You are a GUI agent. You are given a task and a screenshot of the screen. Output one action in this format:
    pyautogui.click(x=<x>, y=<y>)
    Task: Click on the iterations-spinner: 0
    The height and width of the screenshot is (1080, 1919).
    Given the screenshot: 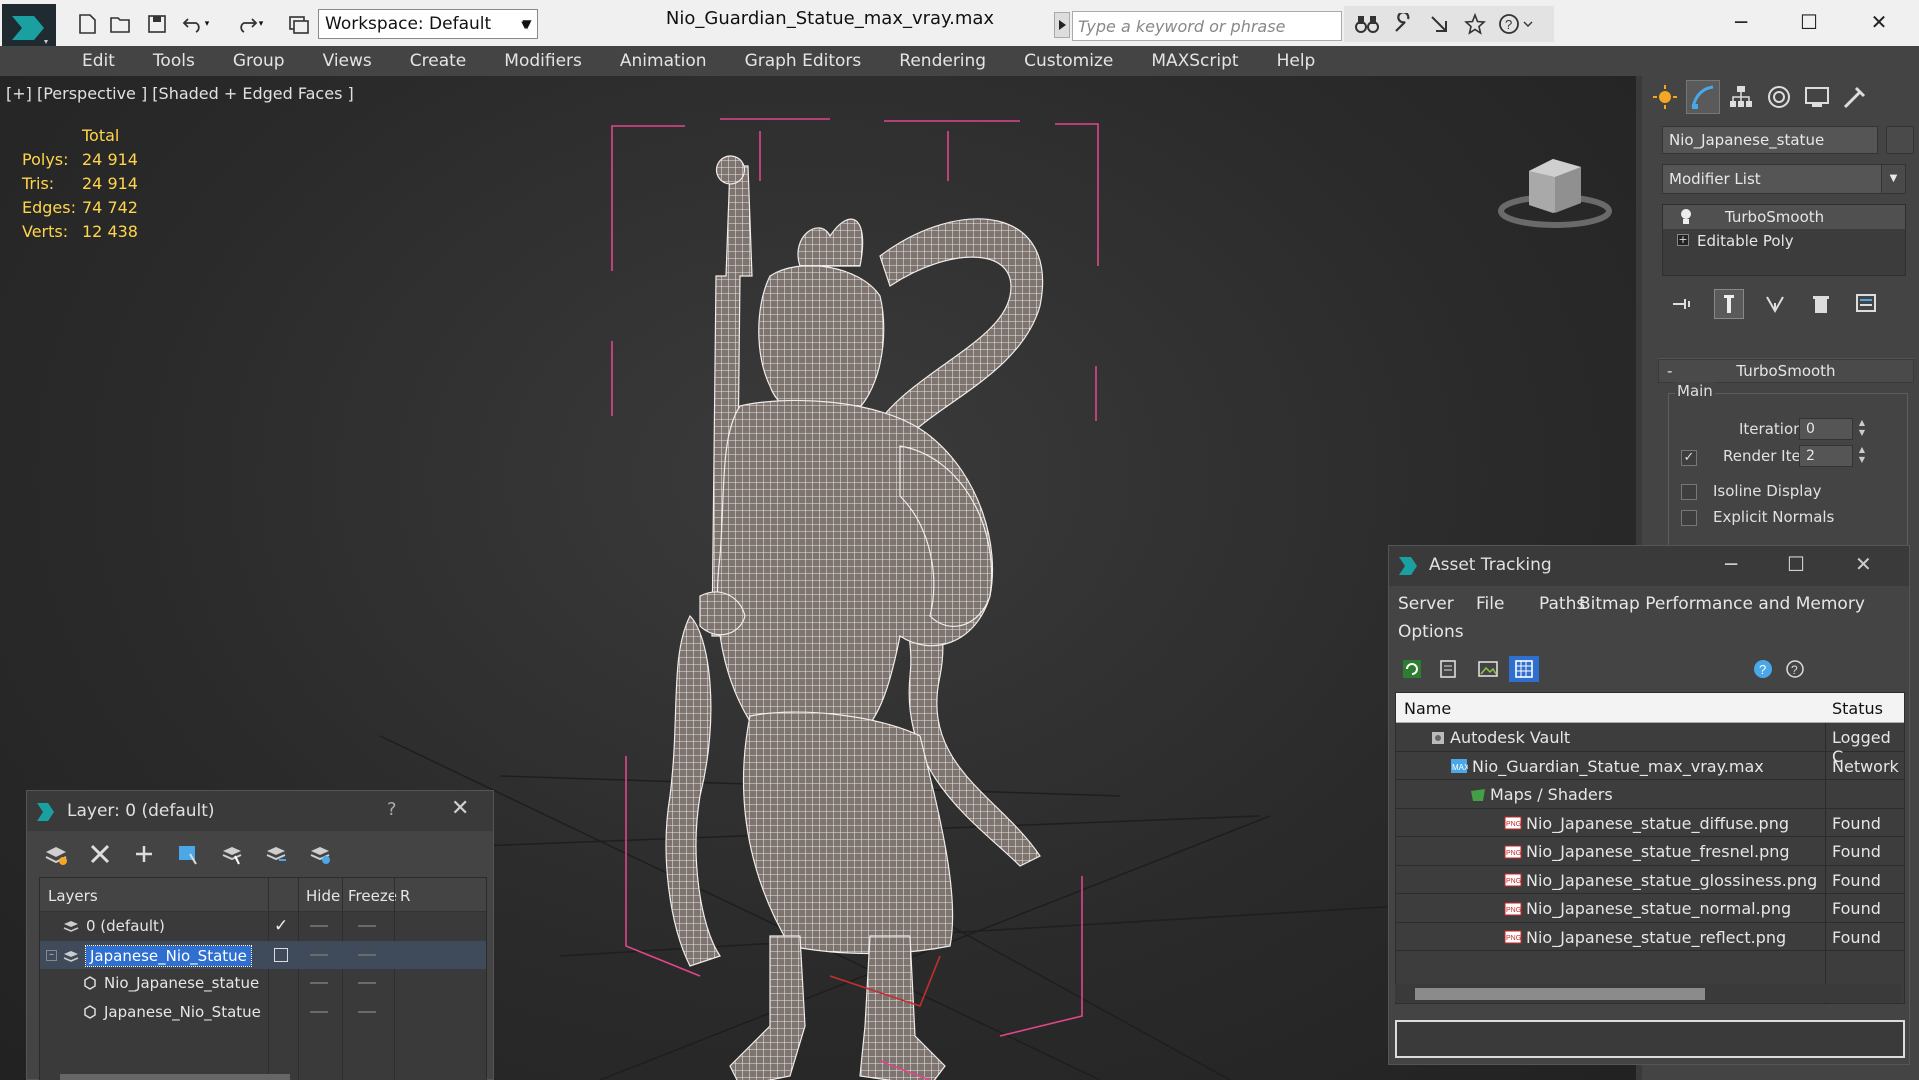 What is the action you would take?
    pyautogui.click(x=1826, y=429)
    